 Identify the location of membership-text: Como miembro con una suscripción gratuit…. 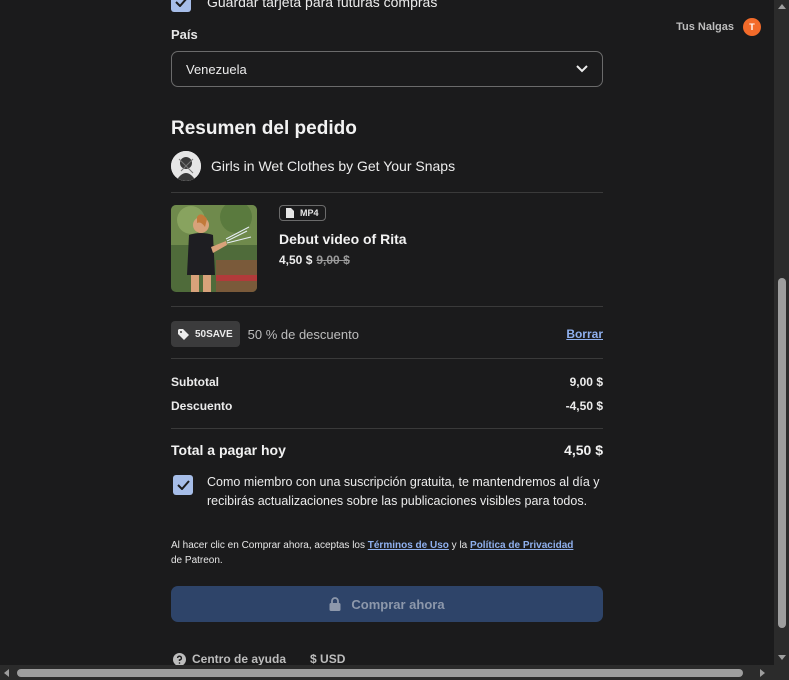
(403, 491).